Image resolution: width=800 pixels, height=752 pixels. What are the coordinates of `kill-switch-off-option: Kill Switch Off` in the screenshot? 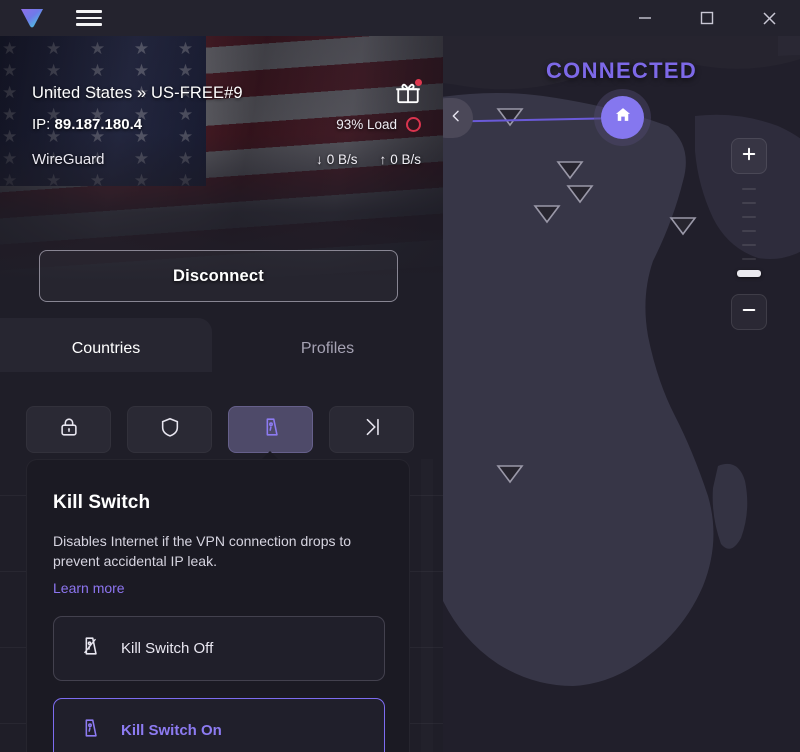 It's located at (219, 648).